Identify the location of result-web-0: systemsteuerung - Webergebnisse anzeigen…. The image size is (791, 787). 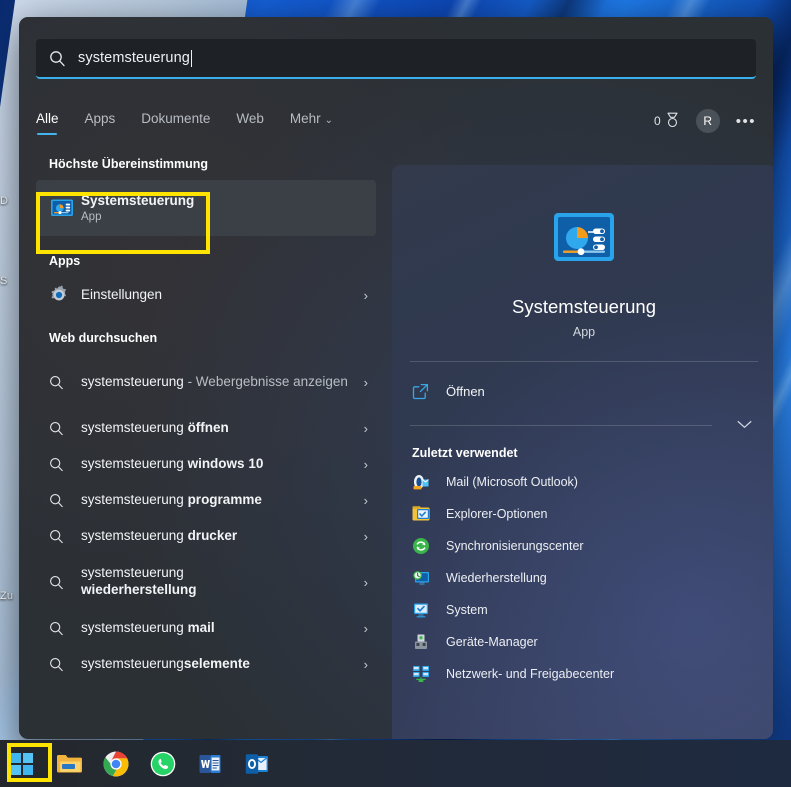
(206, 382).